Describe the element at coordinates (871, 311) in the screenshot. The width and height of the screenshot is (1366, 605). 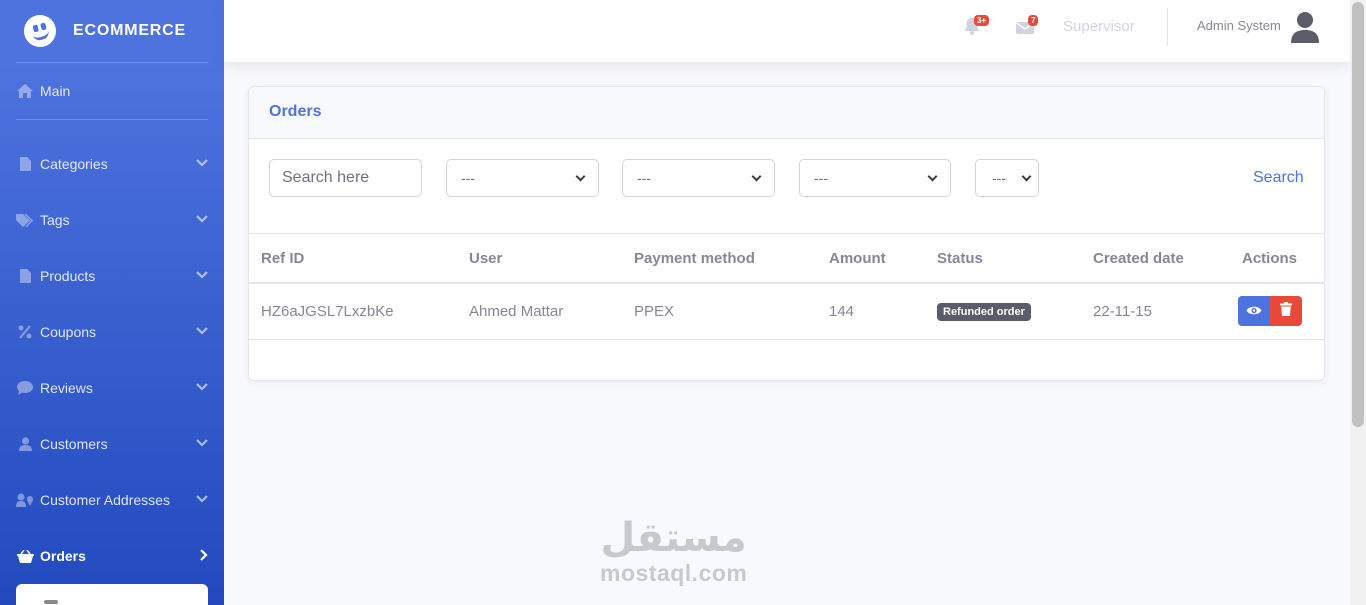
I see `cell-amount: 144` at that location.